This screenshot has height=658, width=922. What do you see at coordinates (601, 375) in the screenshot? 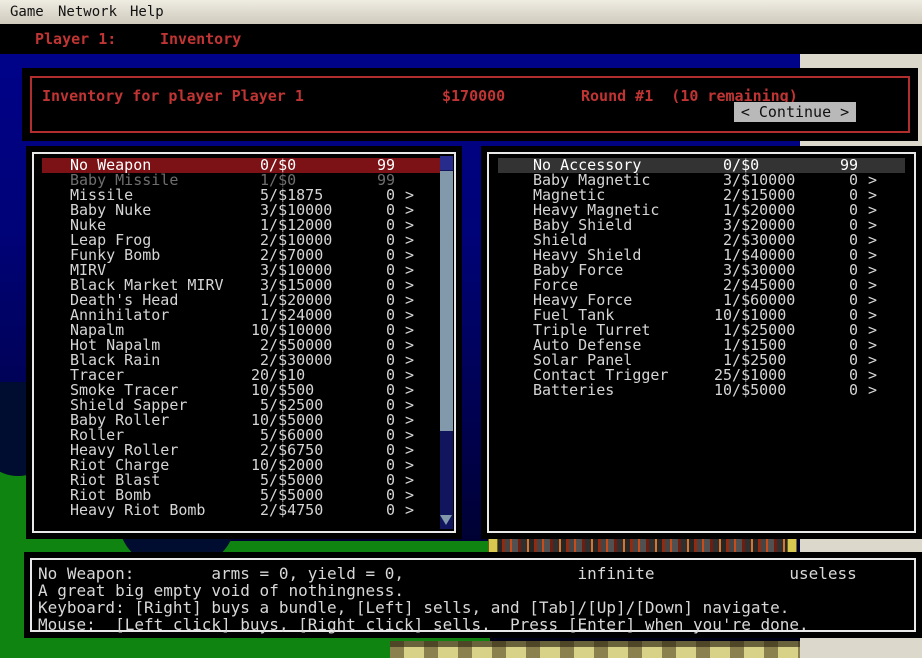
I see `item-name: Contact Trigger` at bounding box center [601, 375].